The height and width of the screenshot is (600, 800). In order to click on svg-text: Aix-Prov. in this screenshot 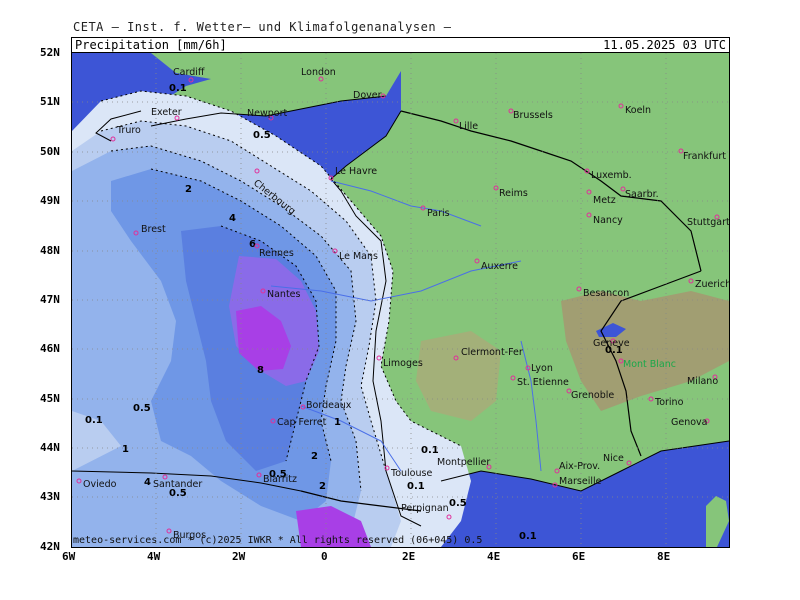, I will do `click(579, 466)`.